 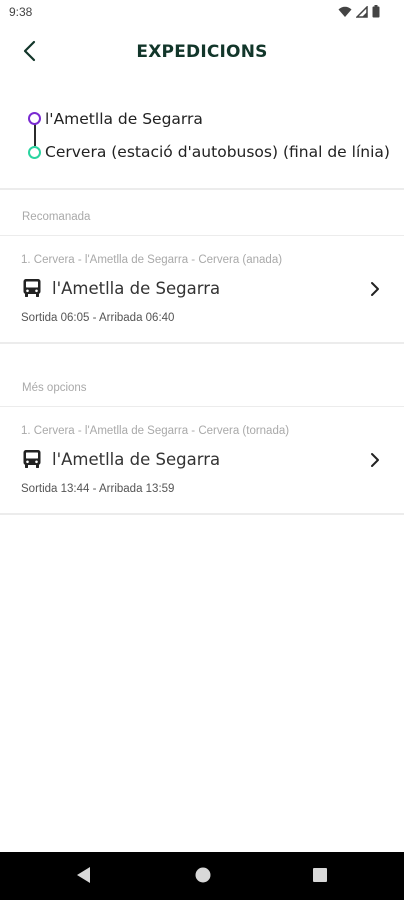 I want to click on status-time: 9:38, so click(x=21, y=12).